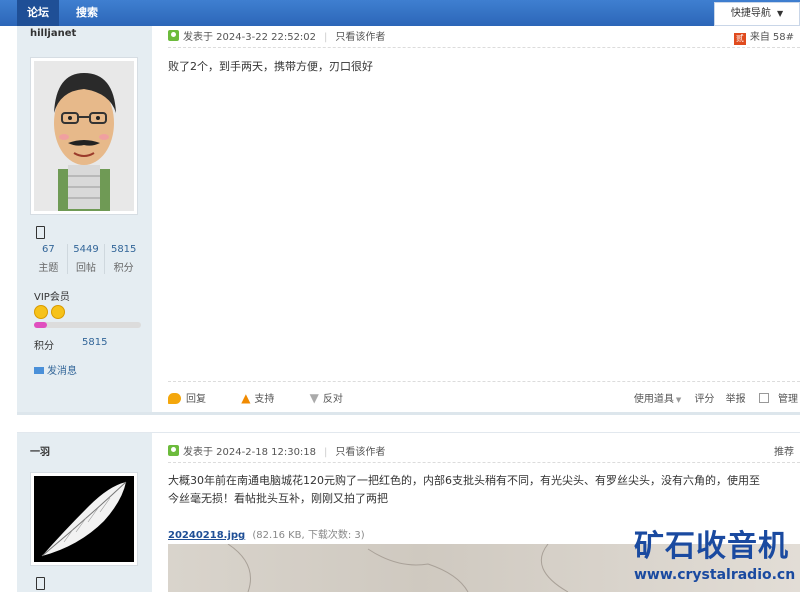 This screenshot has width=800, height=595. I want to click on level-progress-fill, so click(40, 325).